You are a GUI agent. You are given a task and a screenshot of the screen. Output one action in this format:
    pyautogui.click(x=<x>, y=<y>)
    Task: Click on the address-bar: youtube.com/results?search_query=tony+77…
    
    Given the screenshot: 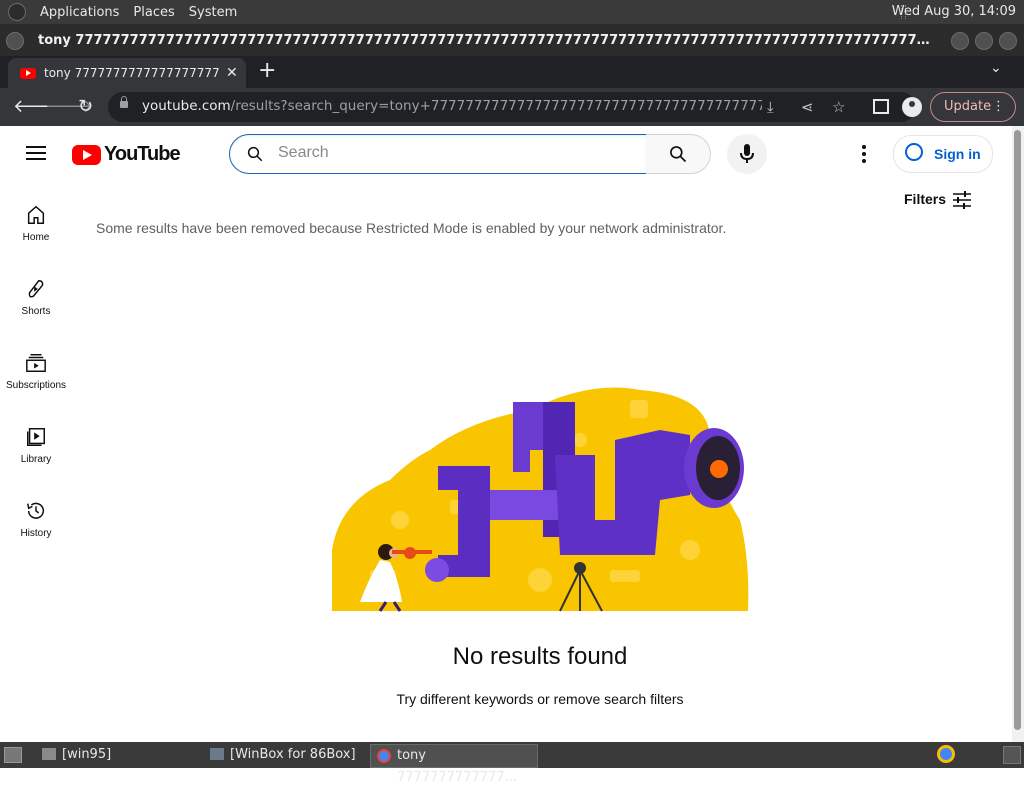 What is the action you would take?
    pyautogui.click(x=512, y=107)
    